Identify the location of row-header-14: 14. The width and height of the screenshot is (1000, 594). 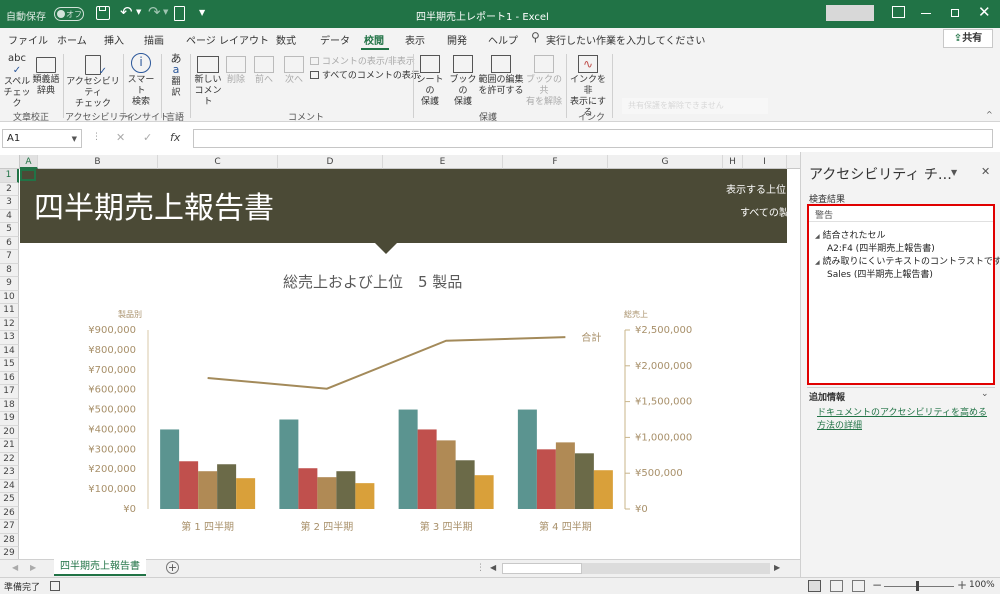
(9, 351).